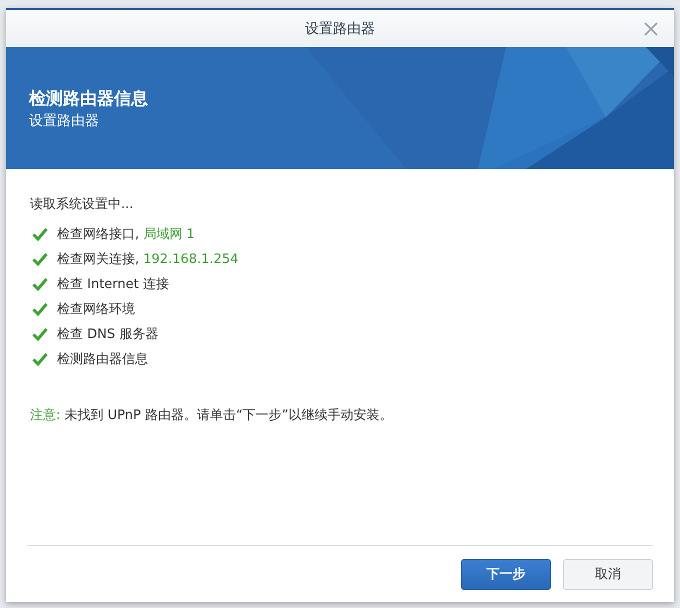 Image resolution: width=680 pixels, height=608 pixels. Describe the element at coordinates (107, 334) in the screenshot. I see `check-item-text: 检查 DNS 服务器` at that location.